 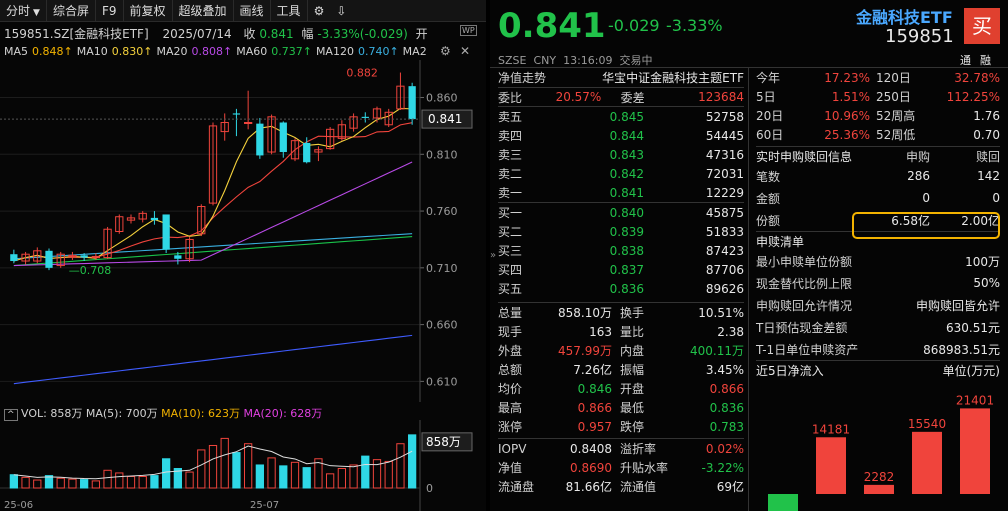 I want to click on stat-row: 均价 0.846 开盘 0.866, so click(x=621, y=388).